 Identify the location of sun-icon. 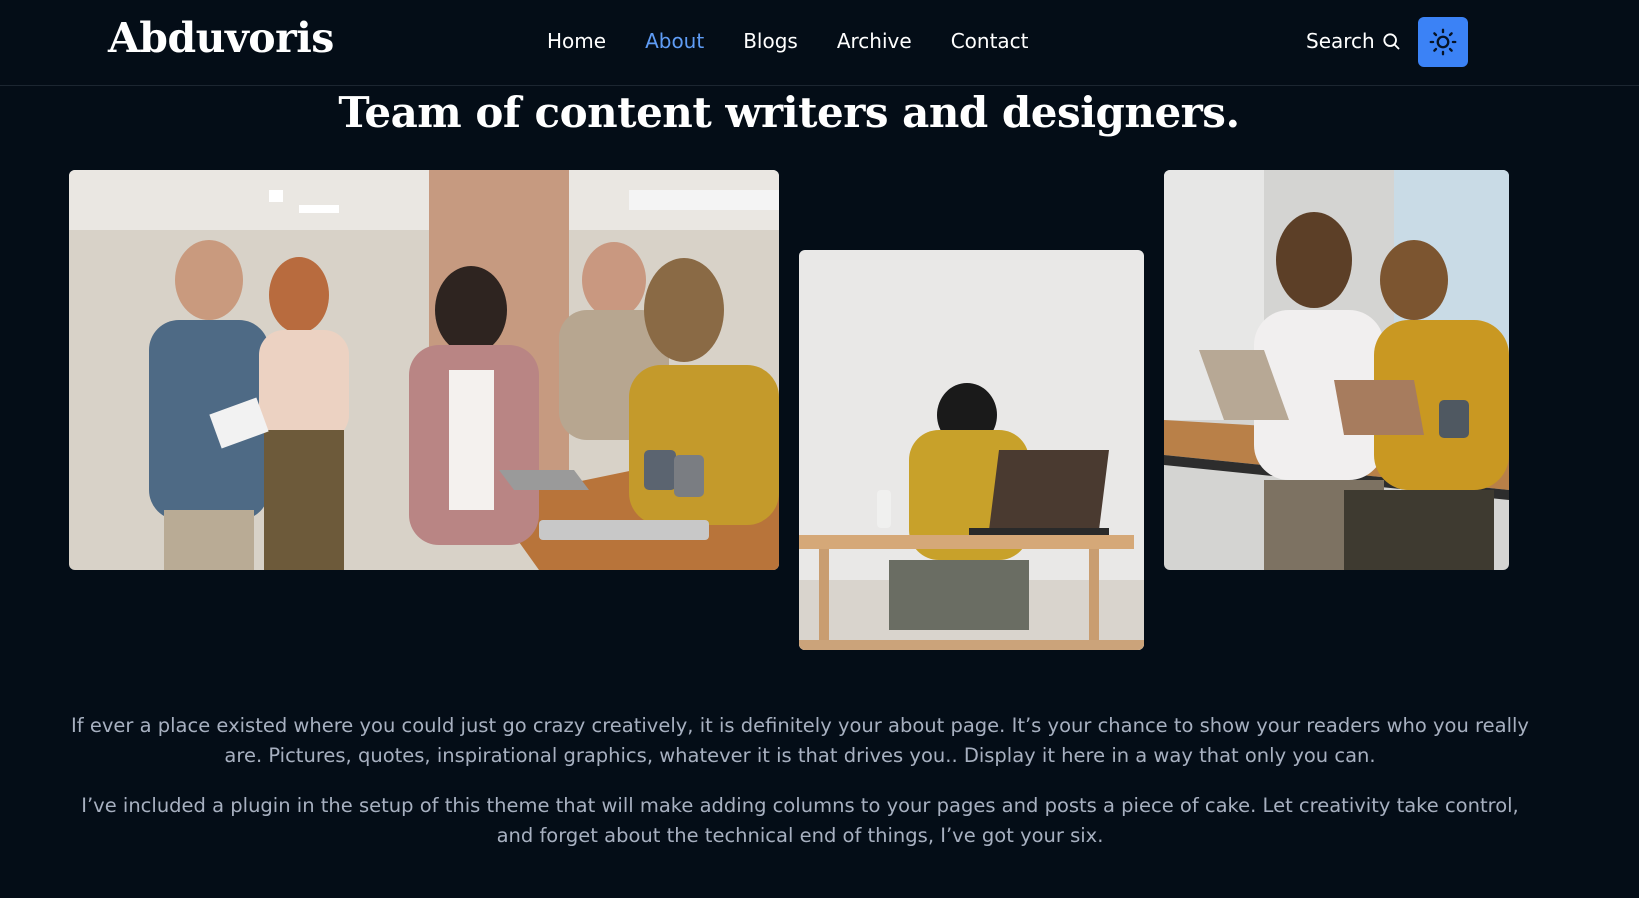
(1443, 42).